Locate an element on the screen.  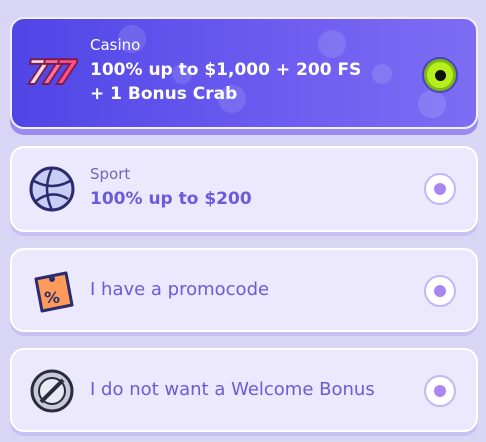
option-label: I do not want a Welcome Bonus is located at coordinates (232, 389).